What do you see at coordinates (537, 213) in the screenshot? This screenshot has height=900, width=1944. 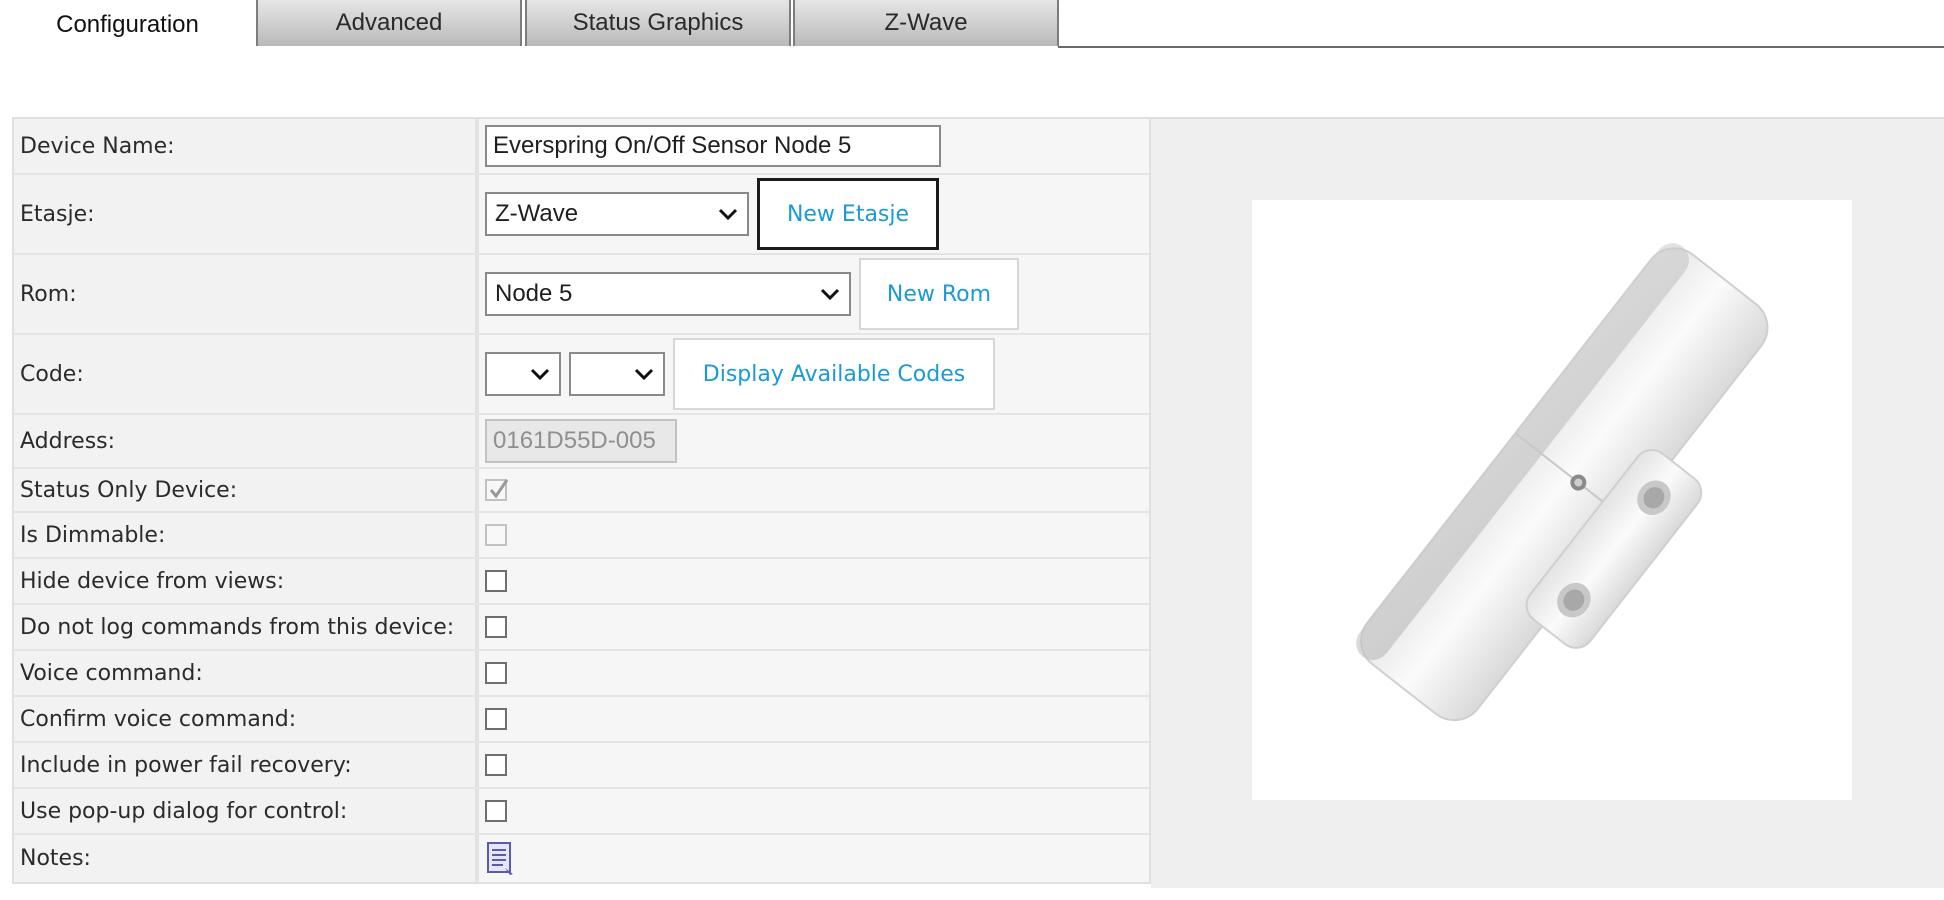 I see `etasje-selected: Z-Wave` at bounding box center [537, 213].